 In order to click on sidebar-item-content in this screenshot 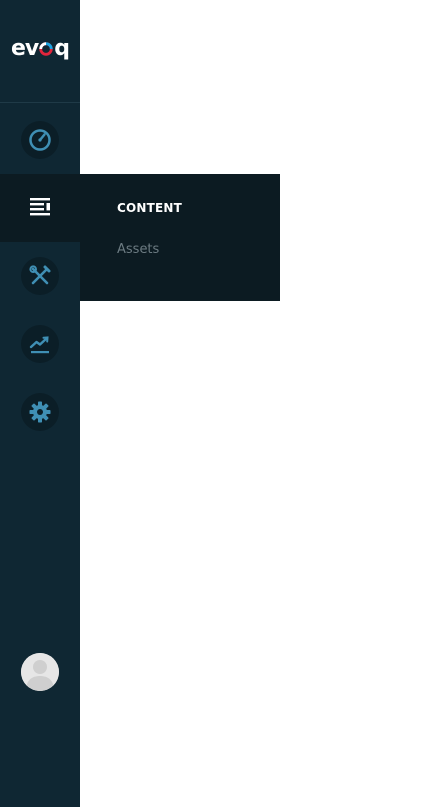, I will do `click(40, 208)`.